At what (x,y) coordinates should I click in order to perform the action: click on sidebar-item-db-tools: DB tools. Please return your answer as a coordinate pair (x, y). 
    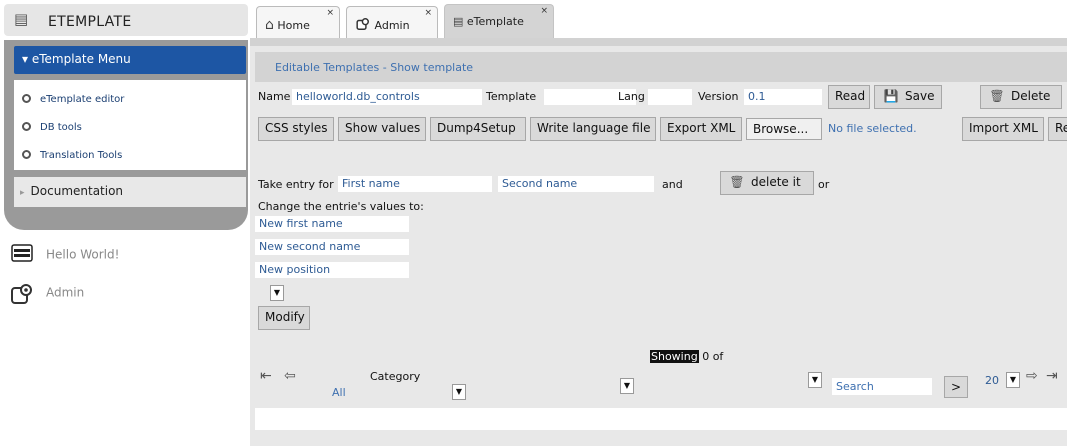
    Looking at the image, I should click on (52, 132).